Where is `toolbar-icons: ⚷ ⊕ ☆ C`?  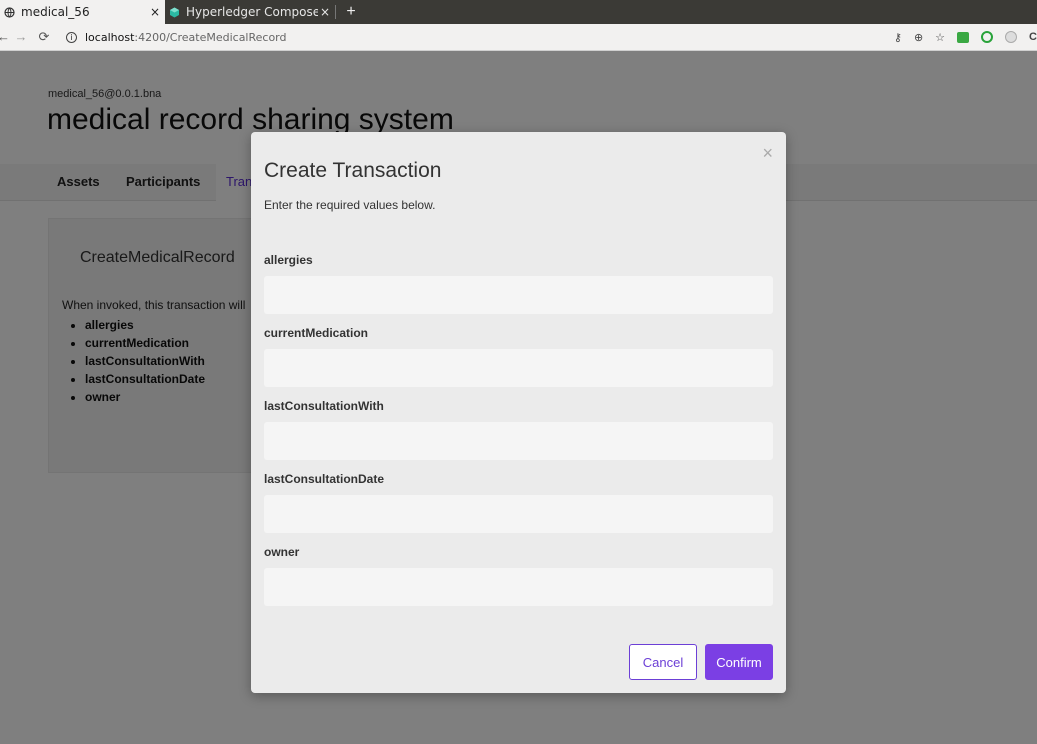 toolbar-icons: ⚷ ⊕ ☆ C is located at coordinates (959, 37).